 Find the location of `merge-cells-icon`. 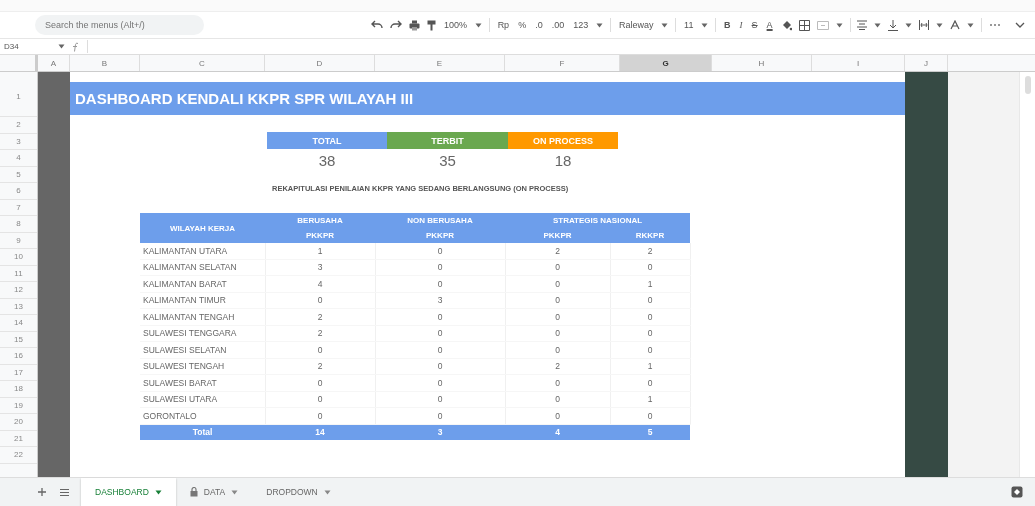

merge-cells-icon is located at coordinates (822, 25).